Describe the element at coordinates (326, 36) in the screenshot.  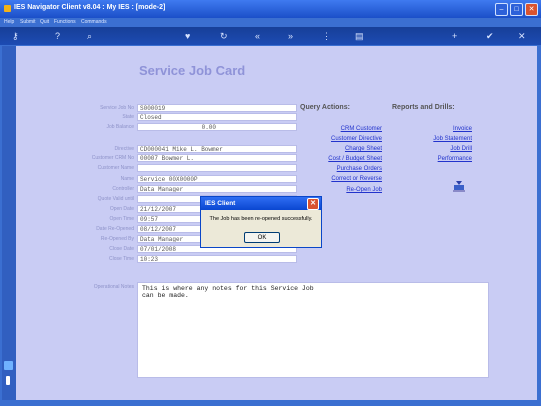
I see `grid-icon: ⋮` at that location.